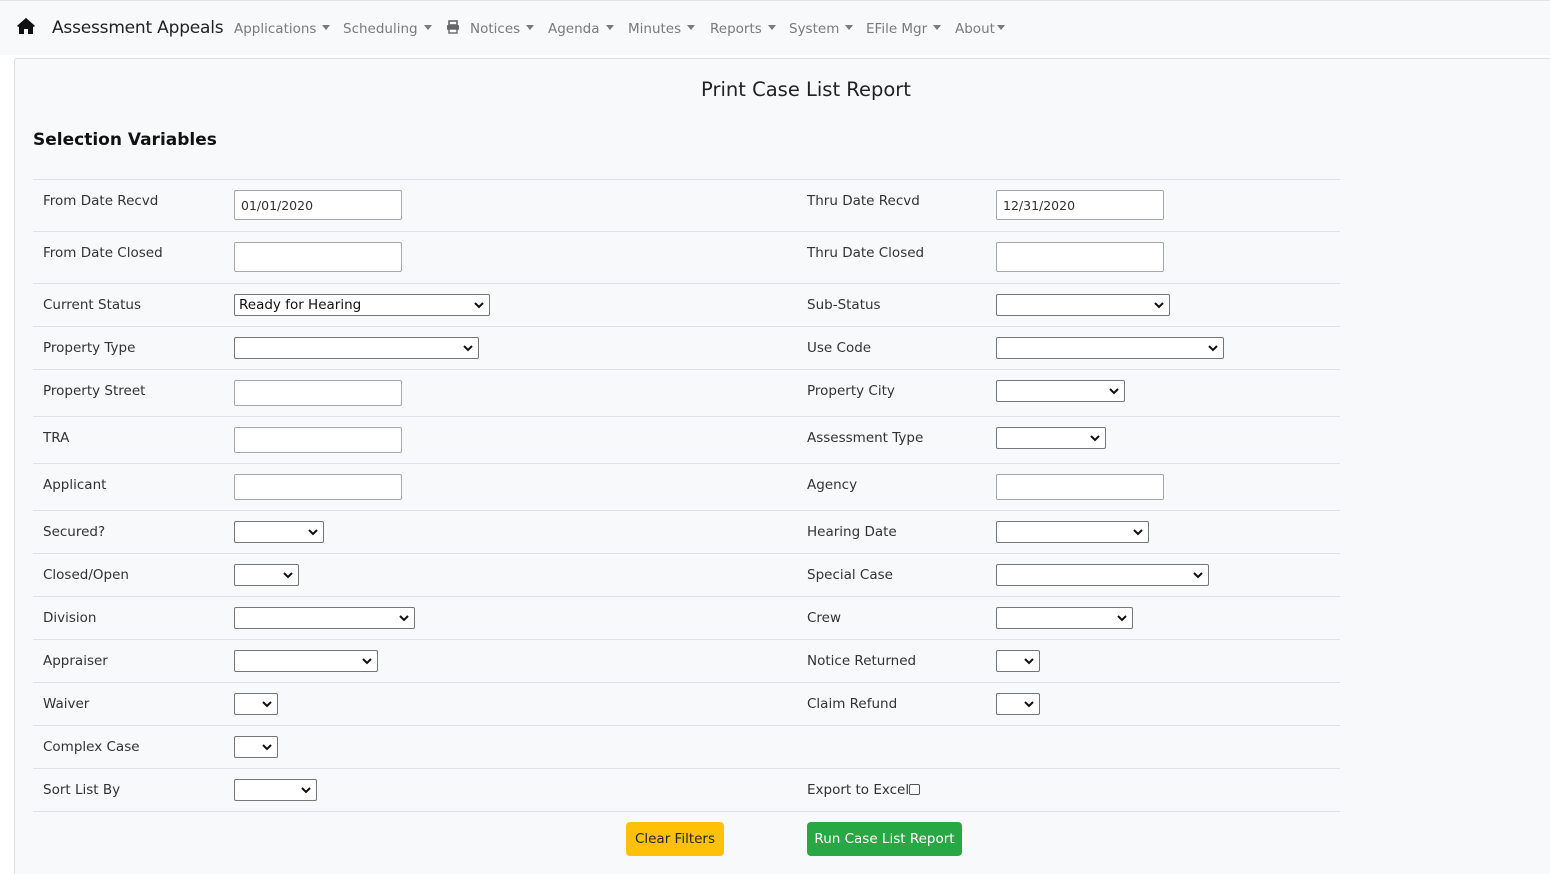 This screenshot has width=1550, height=874. I want to click on secured-select, so click(279, 532).